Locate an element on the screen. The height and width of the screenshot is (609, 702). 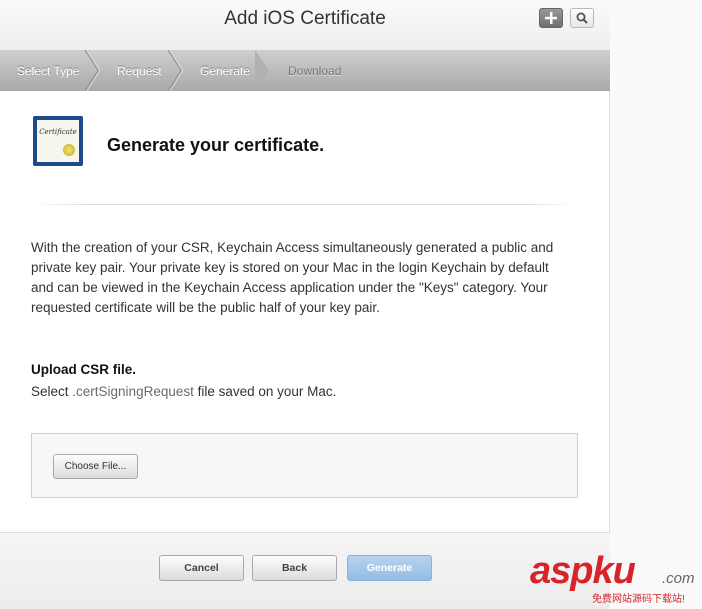
upload-desc-extension: .certSigningRequest is located at coordinates (133, 391).